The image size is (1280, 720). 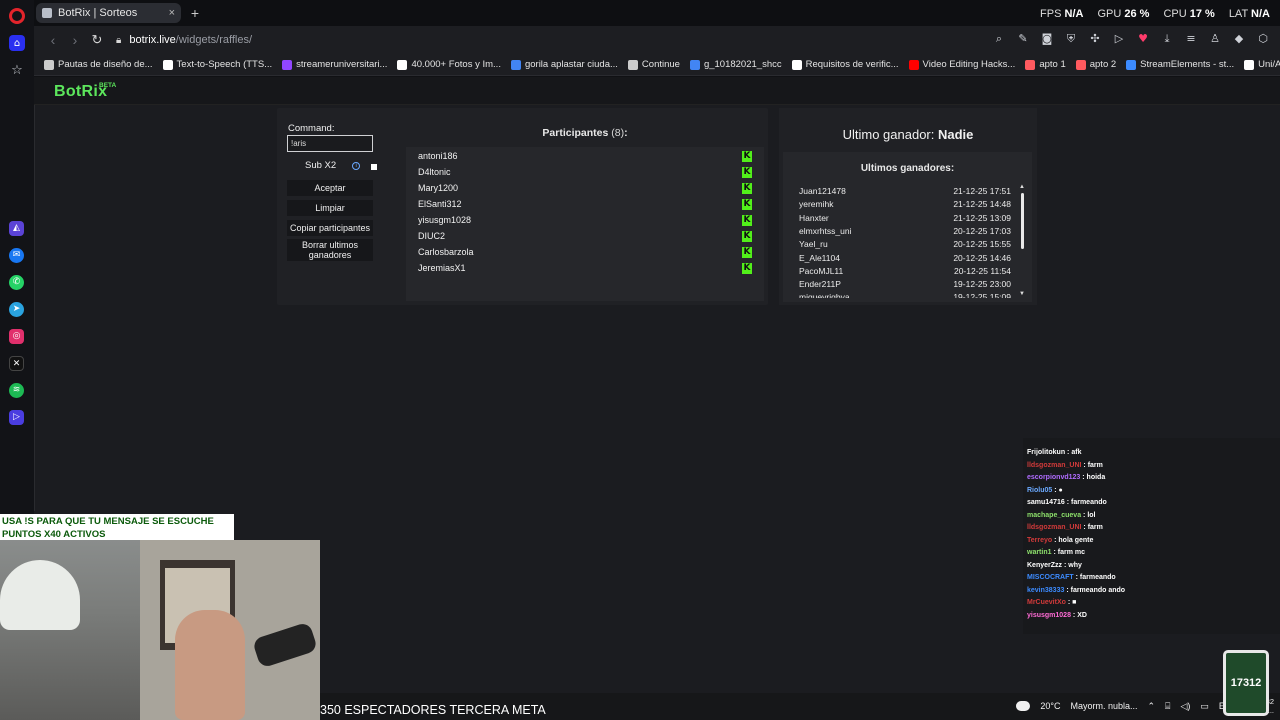 What do you see at coordinates (1045, 64) in the screenshot?
I see `bookmark-item: apto 1` at bounding box center [1045, 64].